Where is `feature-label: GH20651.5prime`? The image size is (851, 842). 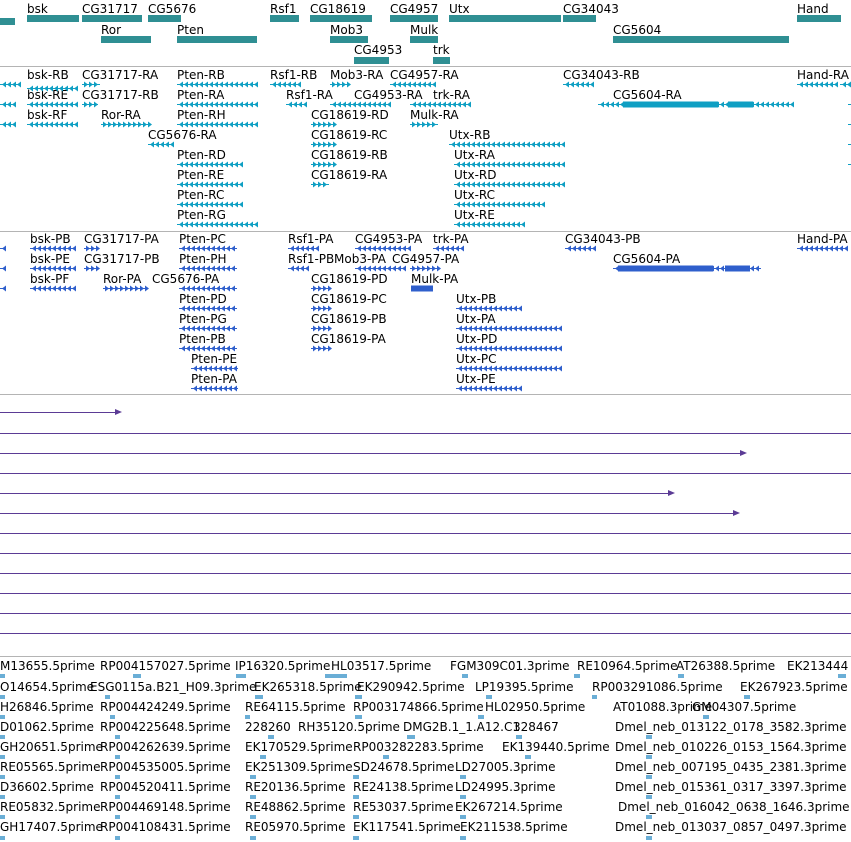
feature-label: GH20651.5prime is located at coordinates (51, 747).